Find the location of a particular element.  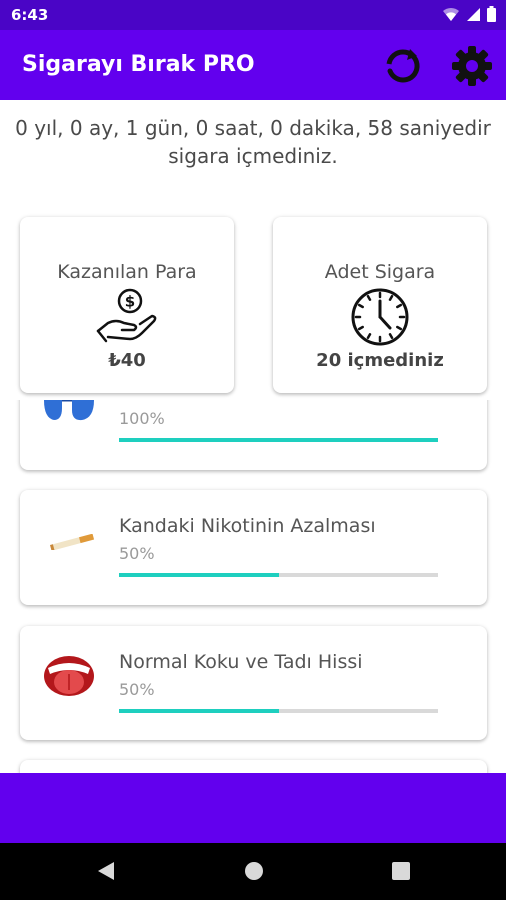

app-title: Sigarayı Bırak PRO is located at coordinates (138, 64).